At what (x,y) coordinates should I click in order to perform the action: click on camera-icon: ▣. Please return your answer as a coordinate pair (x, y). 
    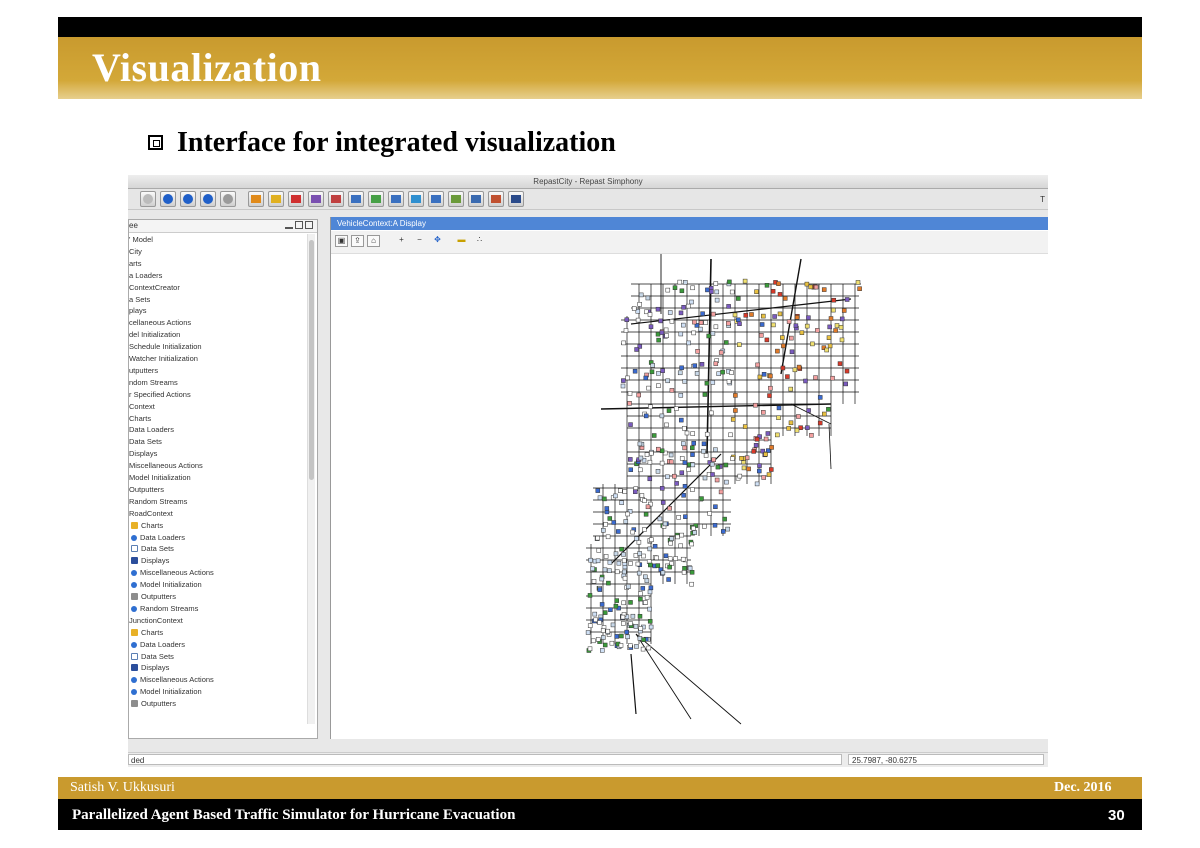
    Looking at the image, I should click on (341, 241).